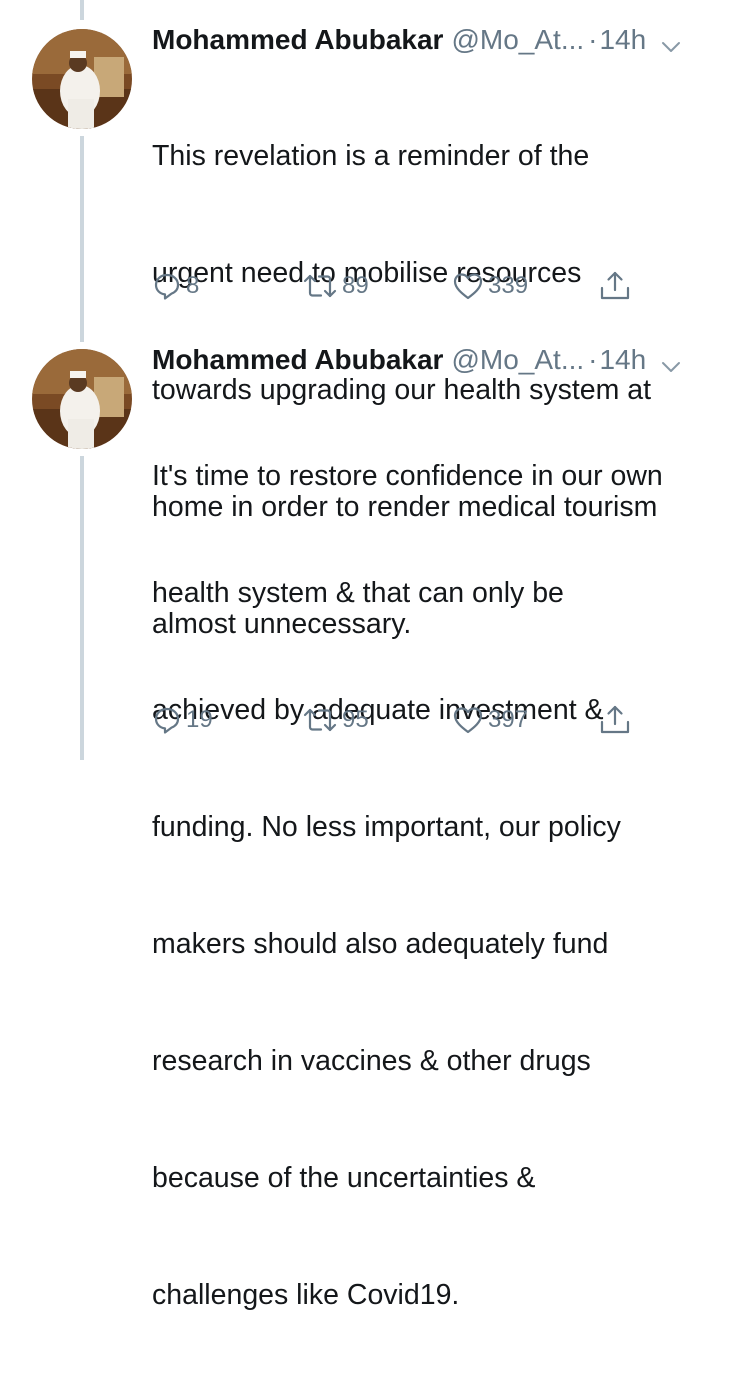 Image resolution: width=750 pixels, height=1393 pixels. I want to click on tweet-text-line: challenges like Covid19., so click(306, 1295).